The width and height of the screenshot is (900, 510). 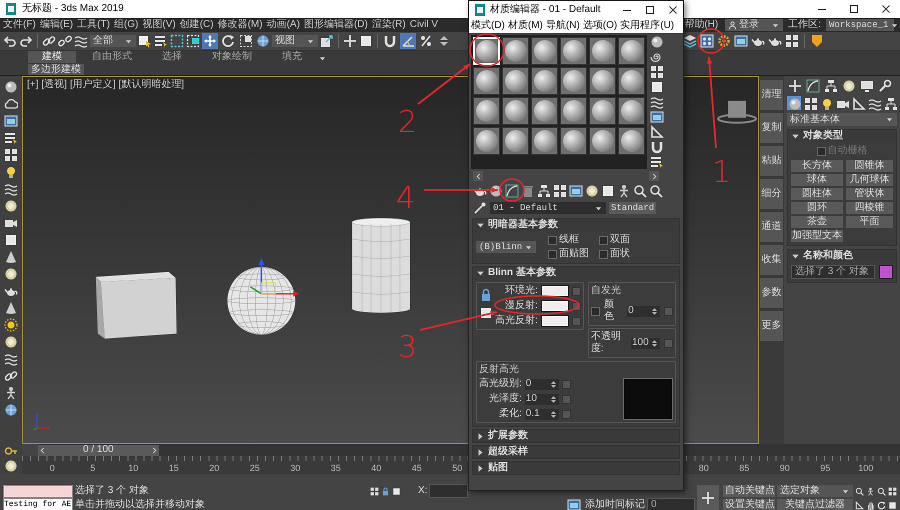 What do you see at coordinates (817, 41) in the screenshot?
I see `shield-icon` at bounding box center [817, 41].